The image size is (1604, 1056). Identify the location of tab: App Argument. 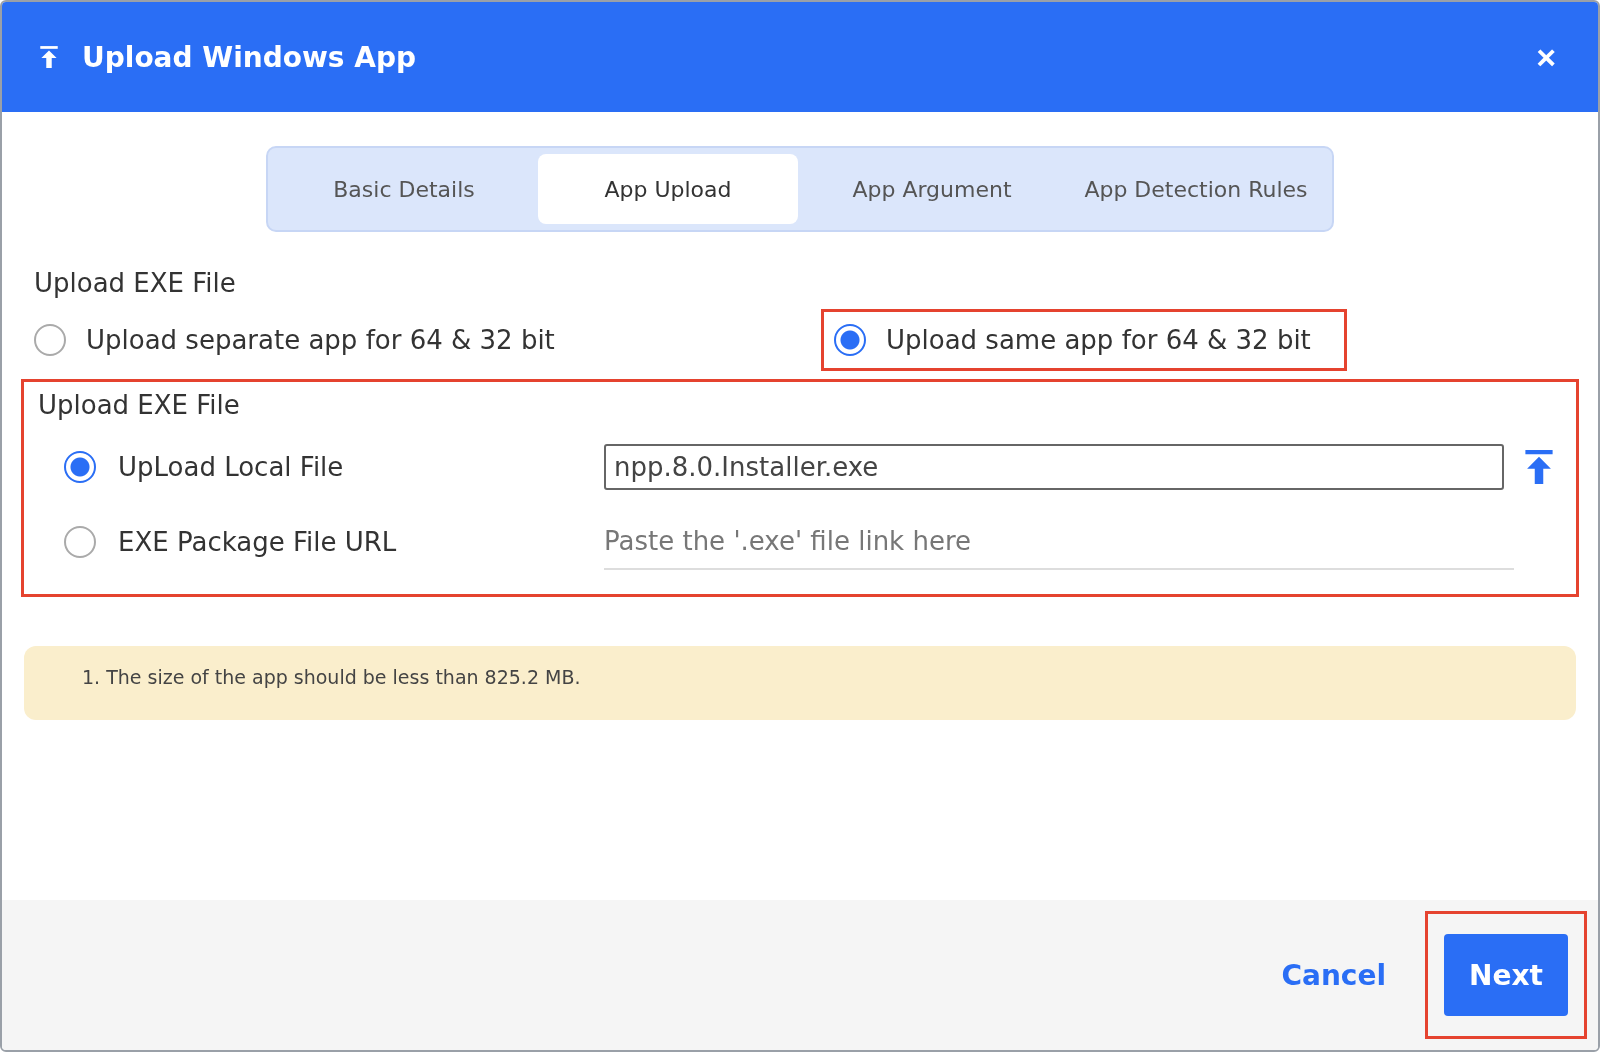
(932, 189).